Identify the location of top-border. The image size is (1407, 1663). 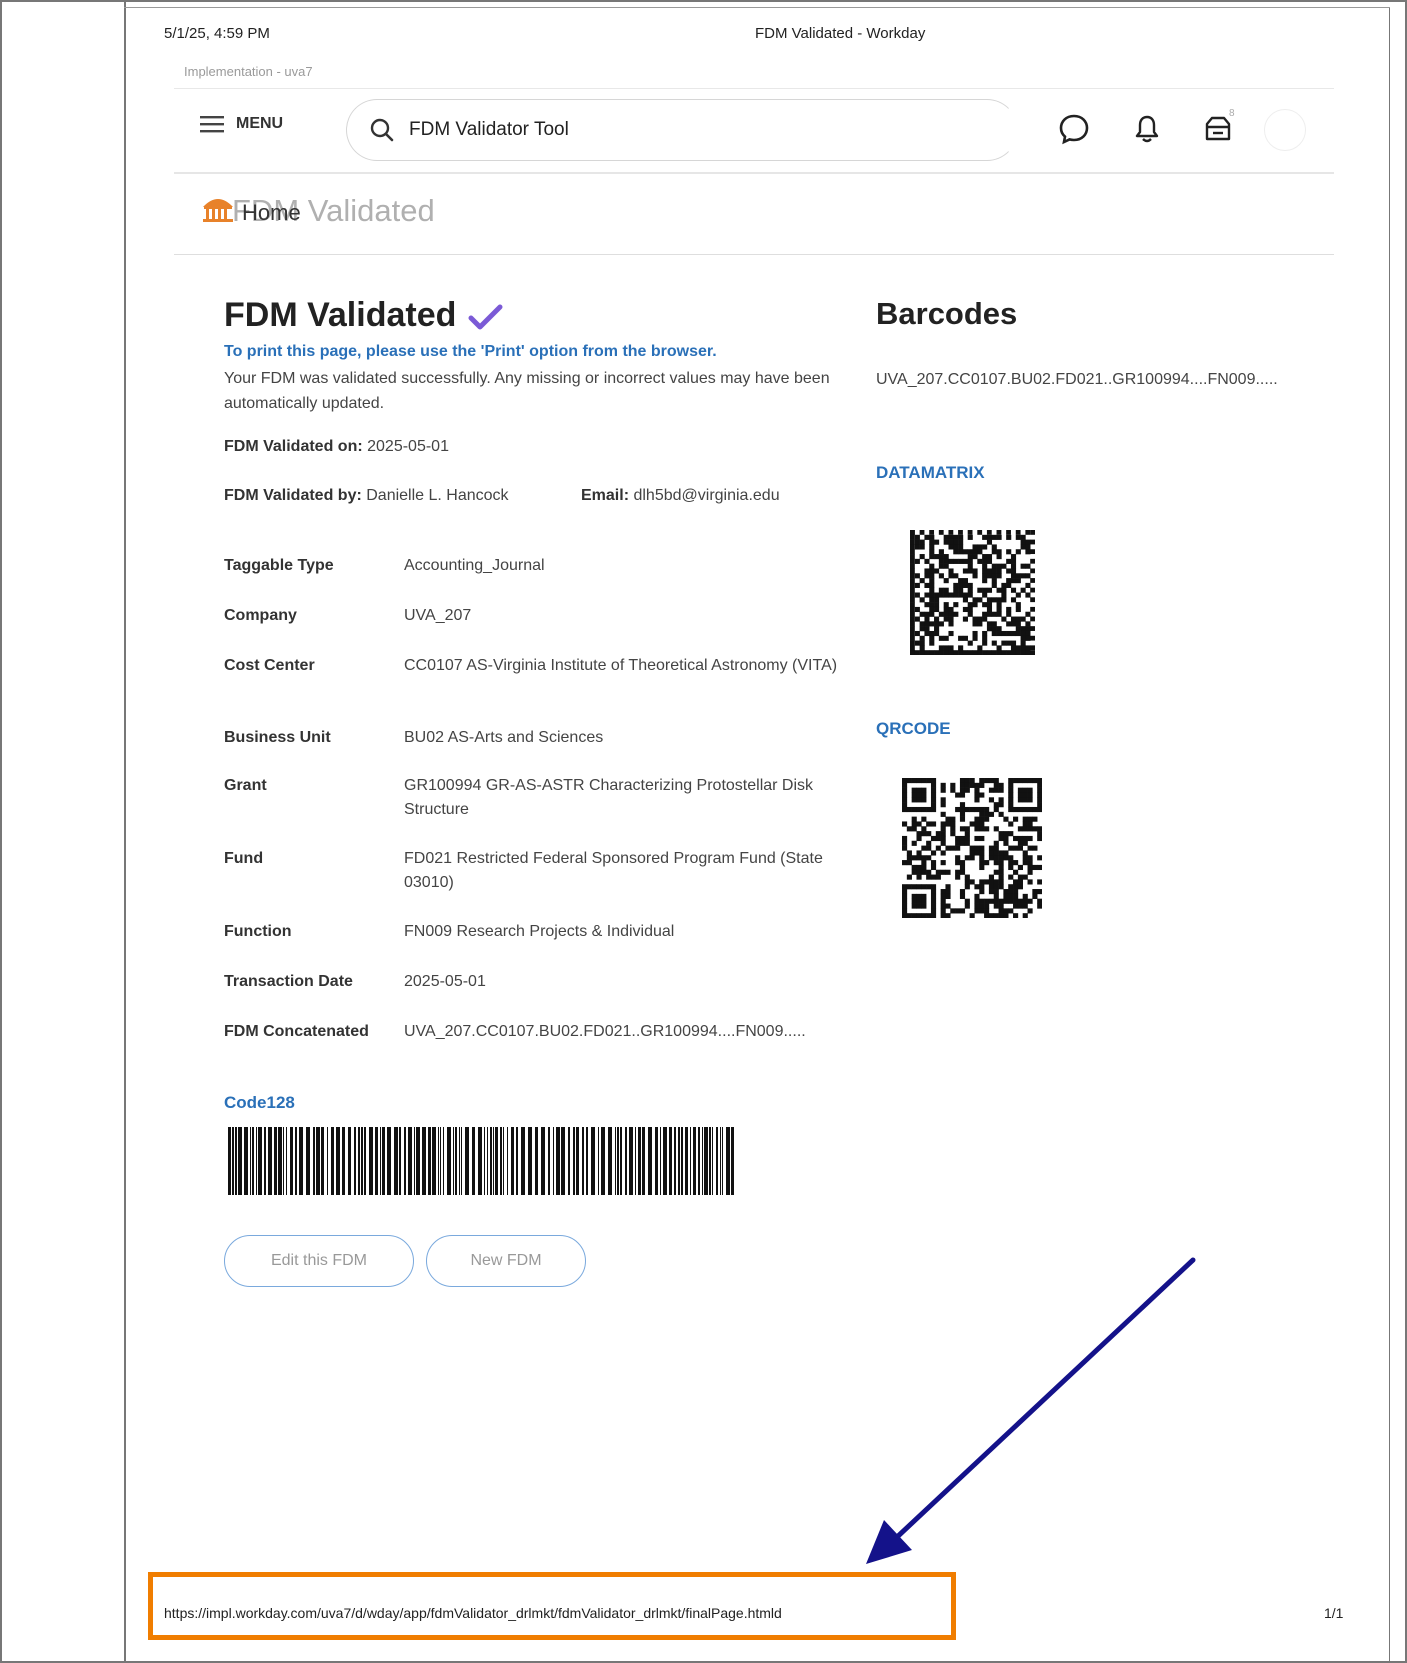
(757, 7).